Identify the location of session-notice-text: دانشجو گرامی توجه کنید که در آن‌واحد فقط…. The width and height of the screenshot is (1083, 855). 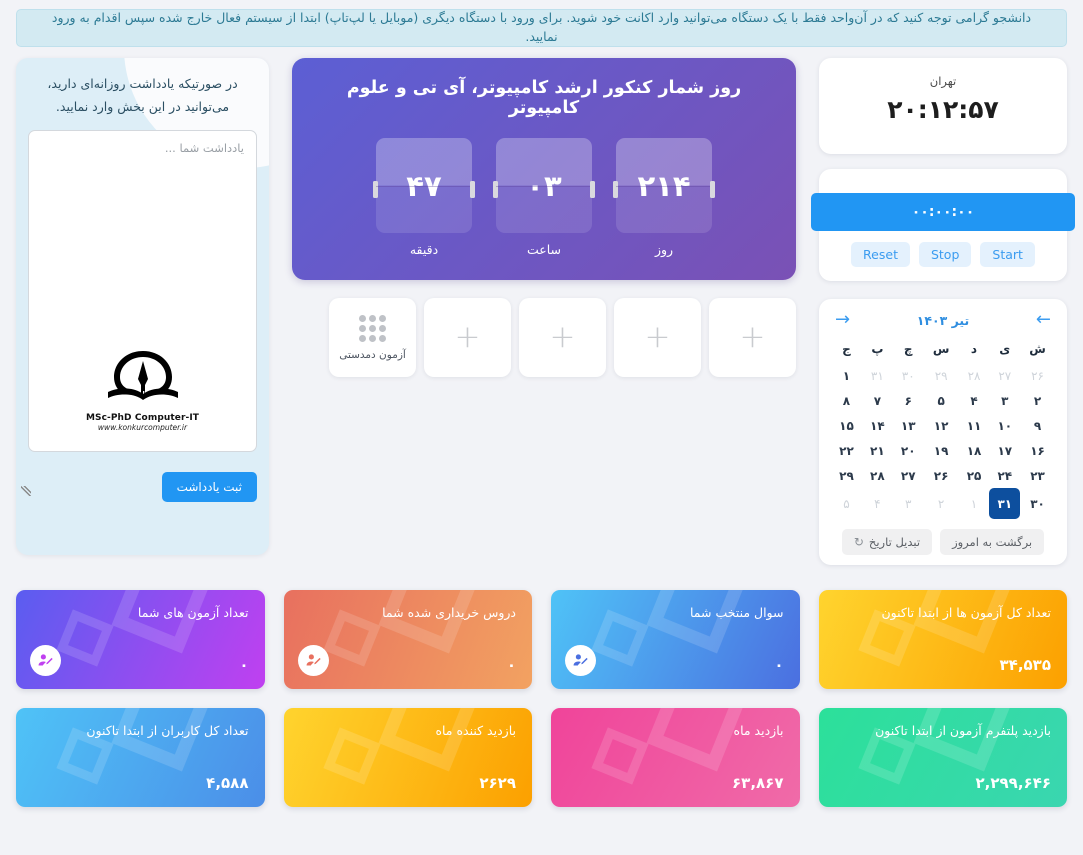
(541, 27).